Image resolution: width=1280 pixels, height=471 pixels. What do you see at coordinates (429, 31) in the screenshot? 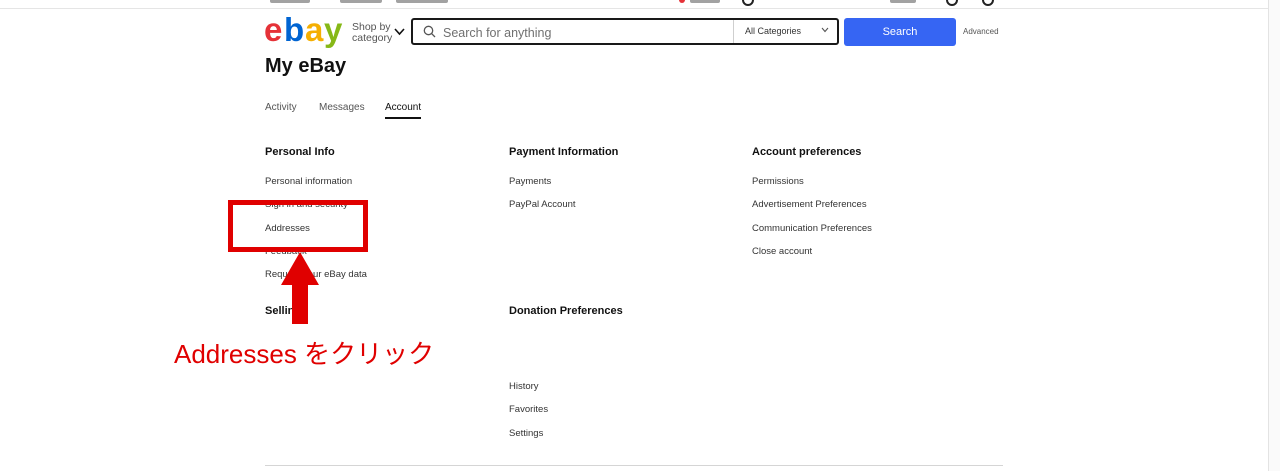
I see `search-icon` at bounding box center [429, 31].